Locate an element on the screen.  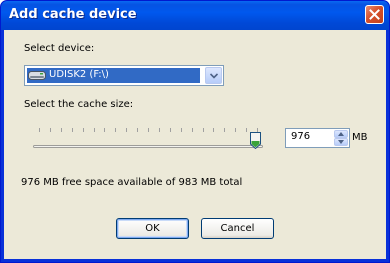
title-bar: Add cache device is located at coordinates (195, 15).